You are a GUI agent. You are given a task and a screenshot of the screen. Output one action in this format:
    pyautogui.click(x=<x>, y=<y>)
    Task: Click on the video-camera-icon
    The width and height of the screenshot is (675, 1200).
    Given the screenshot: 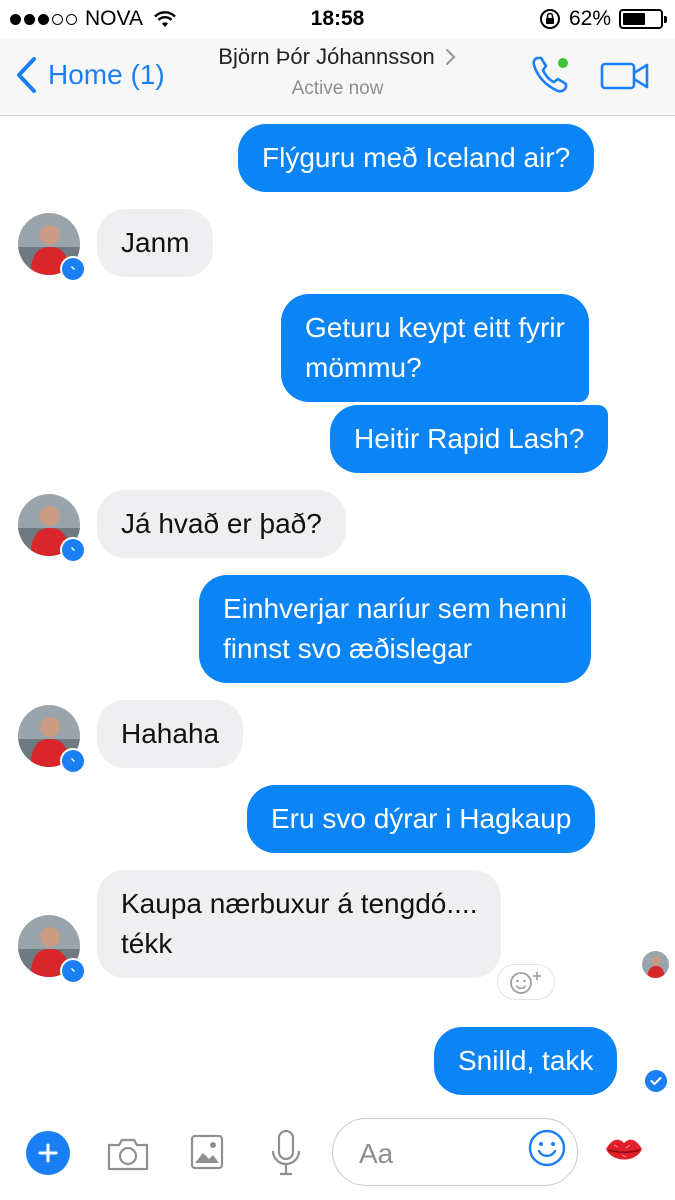 What is the action you would take?
    pyautogui.click(x=625, y=76)
    